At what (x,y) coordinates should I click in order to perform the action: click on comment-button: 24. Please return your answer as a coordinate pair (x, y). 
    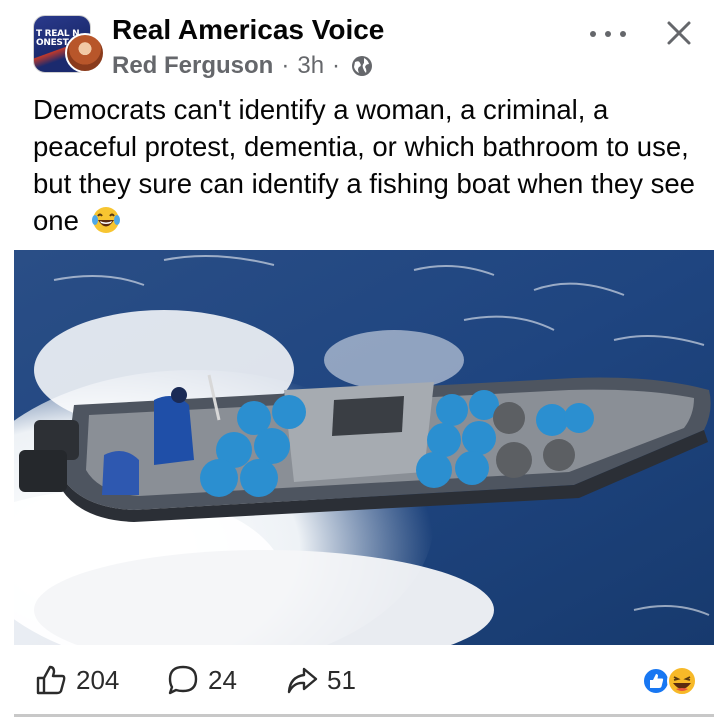
    Looking at the image, I should click on (201, 680).